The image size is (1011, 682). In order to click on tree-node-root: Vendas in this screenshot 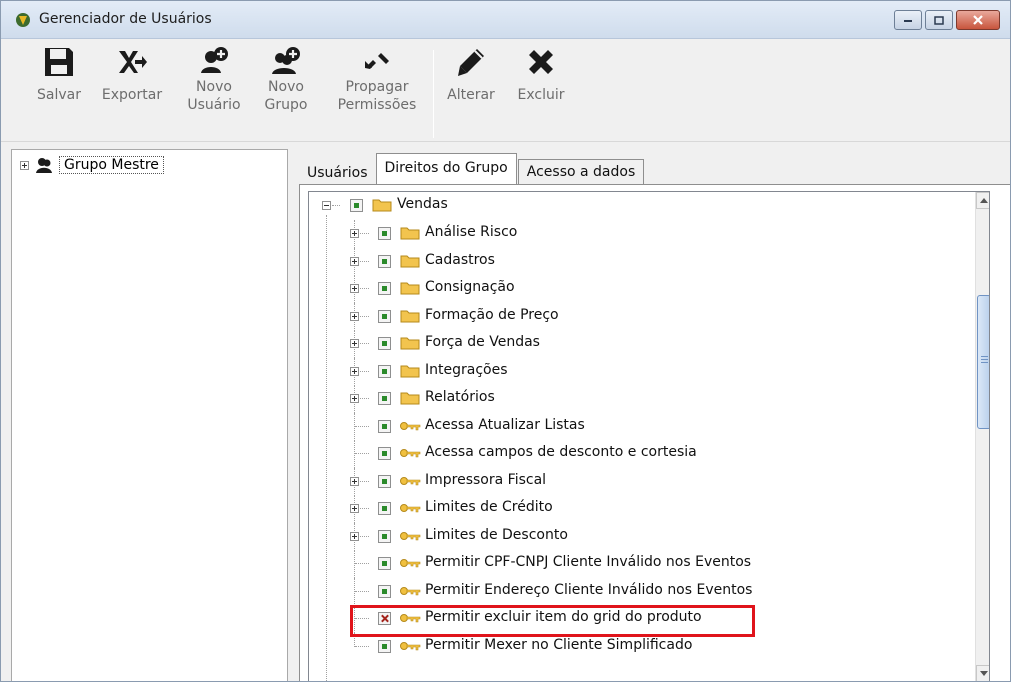, I will do `click(639, 205)`.